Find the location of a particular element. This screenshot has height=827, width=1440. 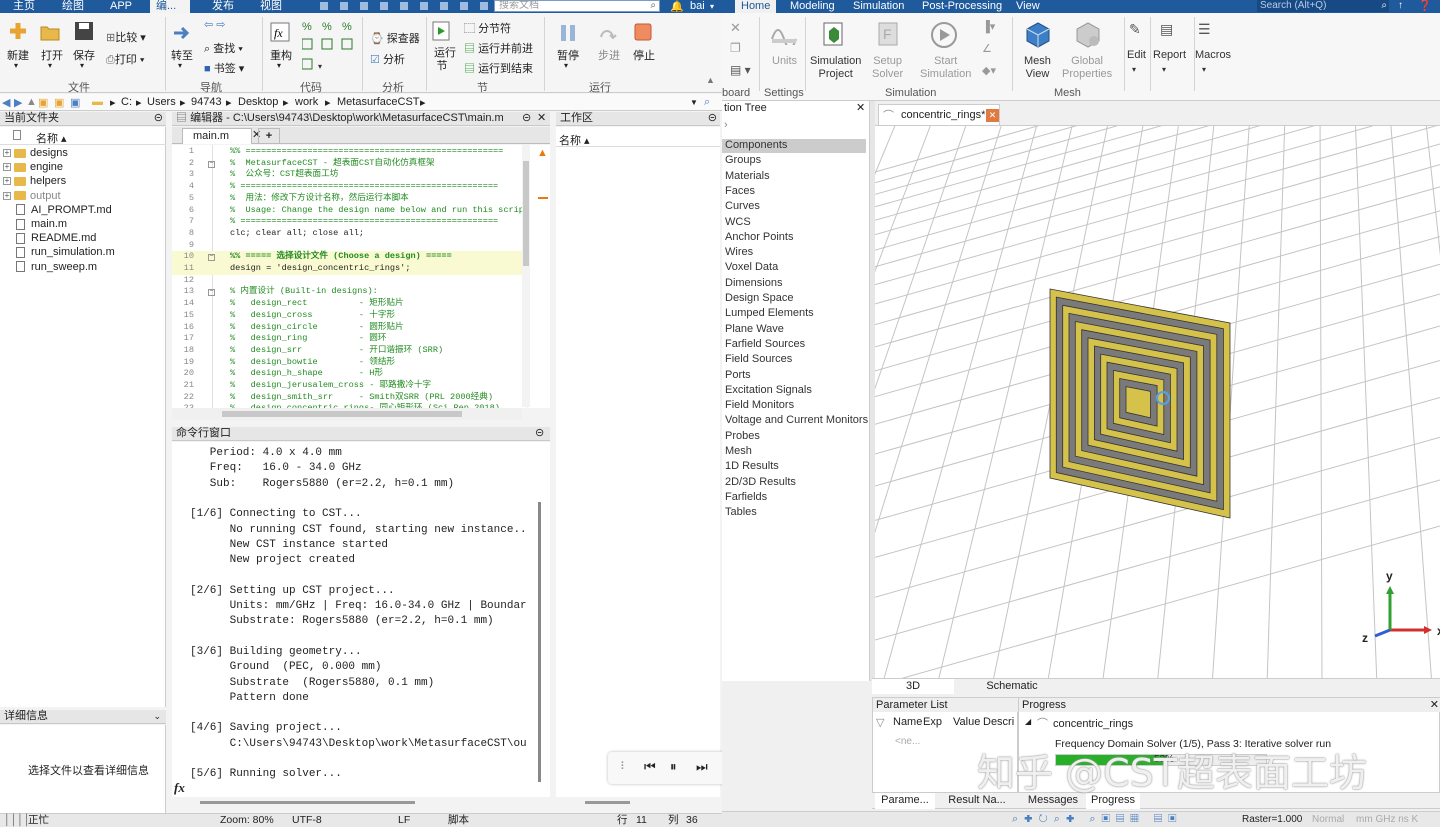

col-value: Value is located at coordinates (966, 722).